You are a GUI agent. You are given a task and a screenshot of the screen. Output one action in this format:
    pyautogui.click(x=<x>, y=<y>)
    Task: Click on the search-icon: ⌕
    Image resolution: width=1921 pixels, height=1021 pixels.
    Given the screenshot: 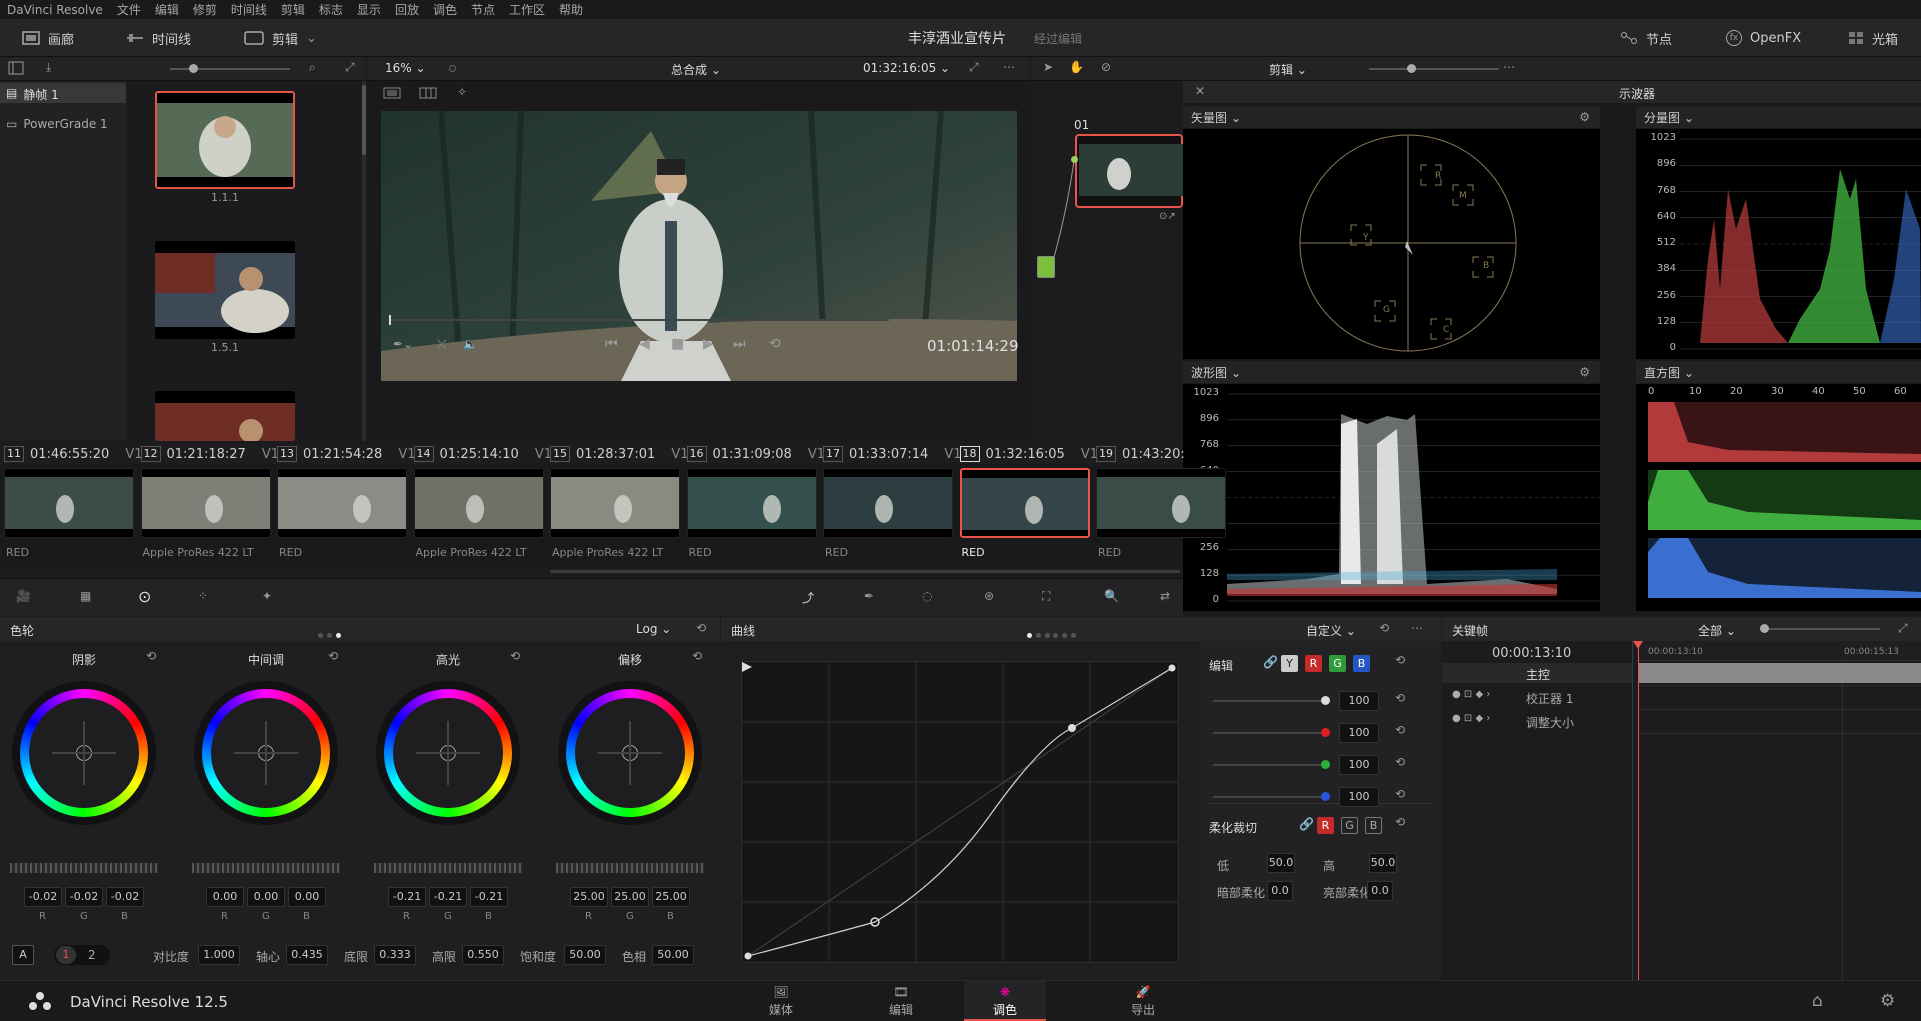 What is the action you would take?
    pyautogui.click(x=312, y=67)
    